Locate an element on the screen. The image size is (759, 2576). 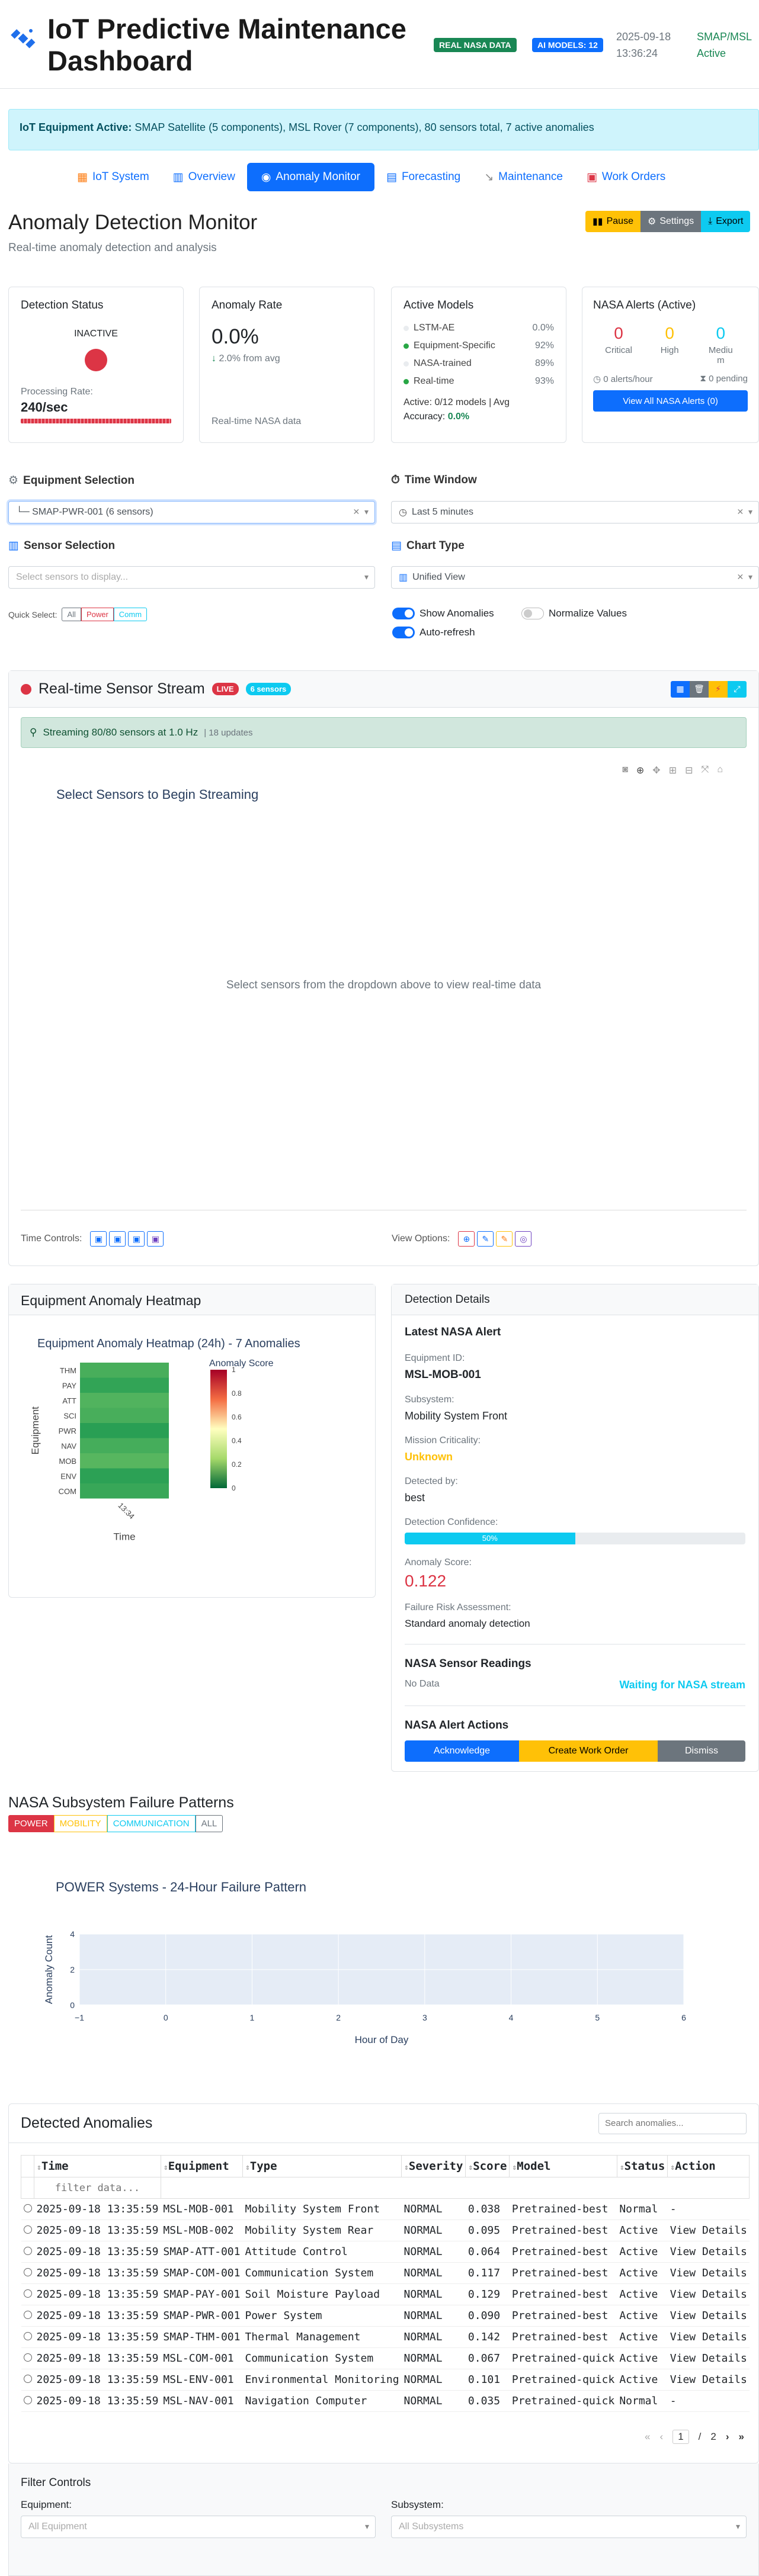
play-button: ▣ is located at coordinates (117, 1239).